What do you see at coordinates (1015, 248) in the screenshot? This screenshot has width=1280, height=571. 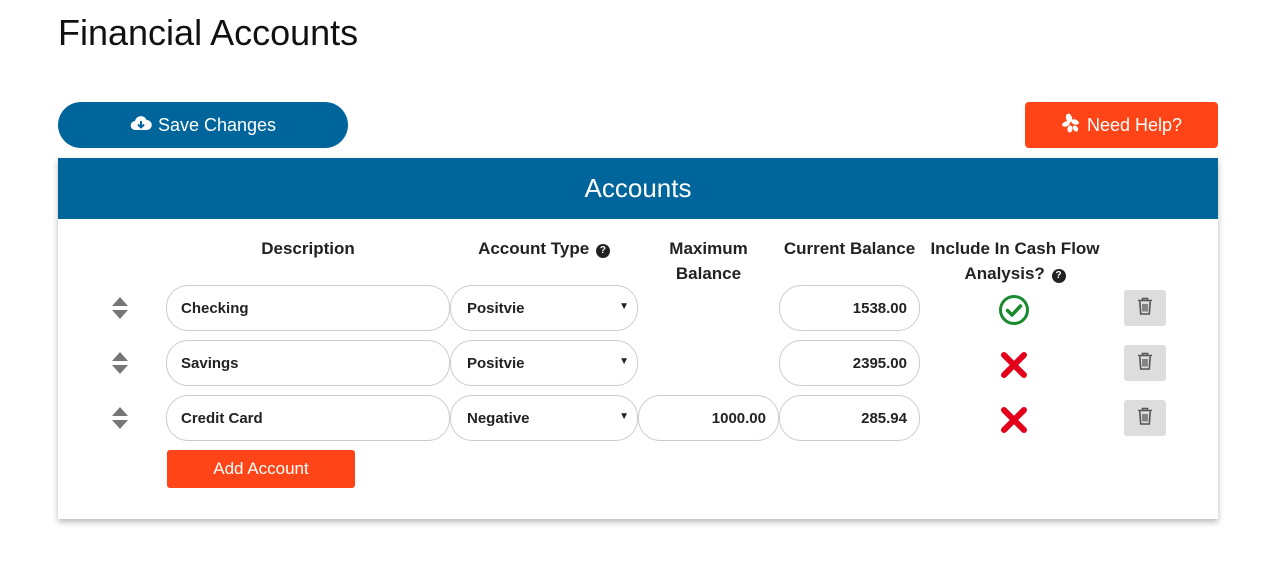 I see `include-label-line1: Include In Cash Flow` at bounding box center [1015, 248].